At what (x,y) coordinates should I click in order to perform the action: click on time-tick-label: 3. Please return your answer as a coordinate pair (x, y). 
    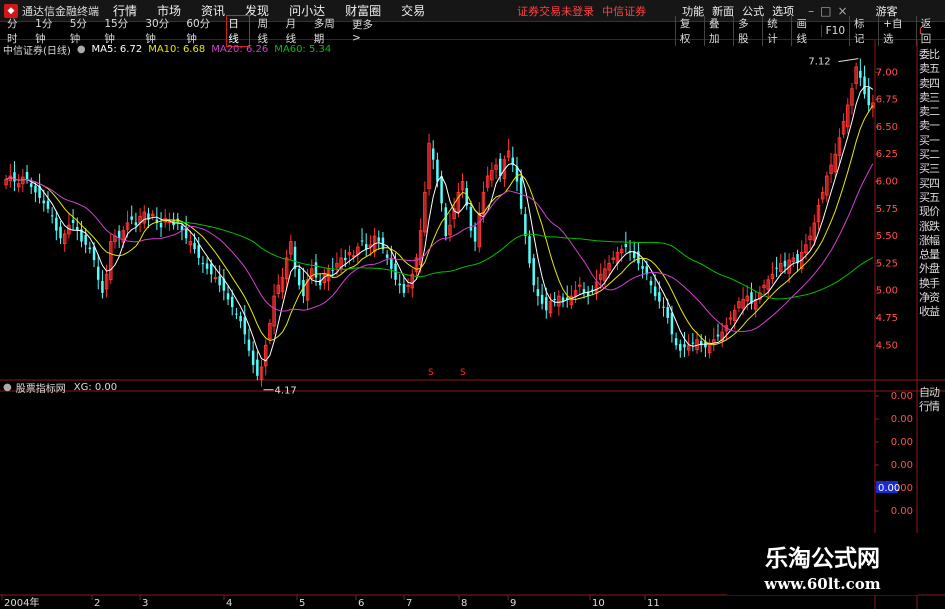
    Looking at the image, I should click on (145, 603).